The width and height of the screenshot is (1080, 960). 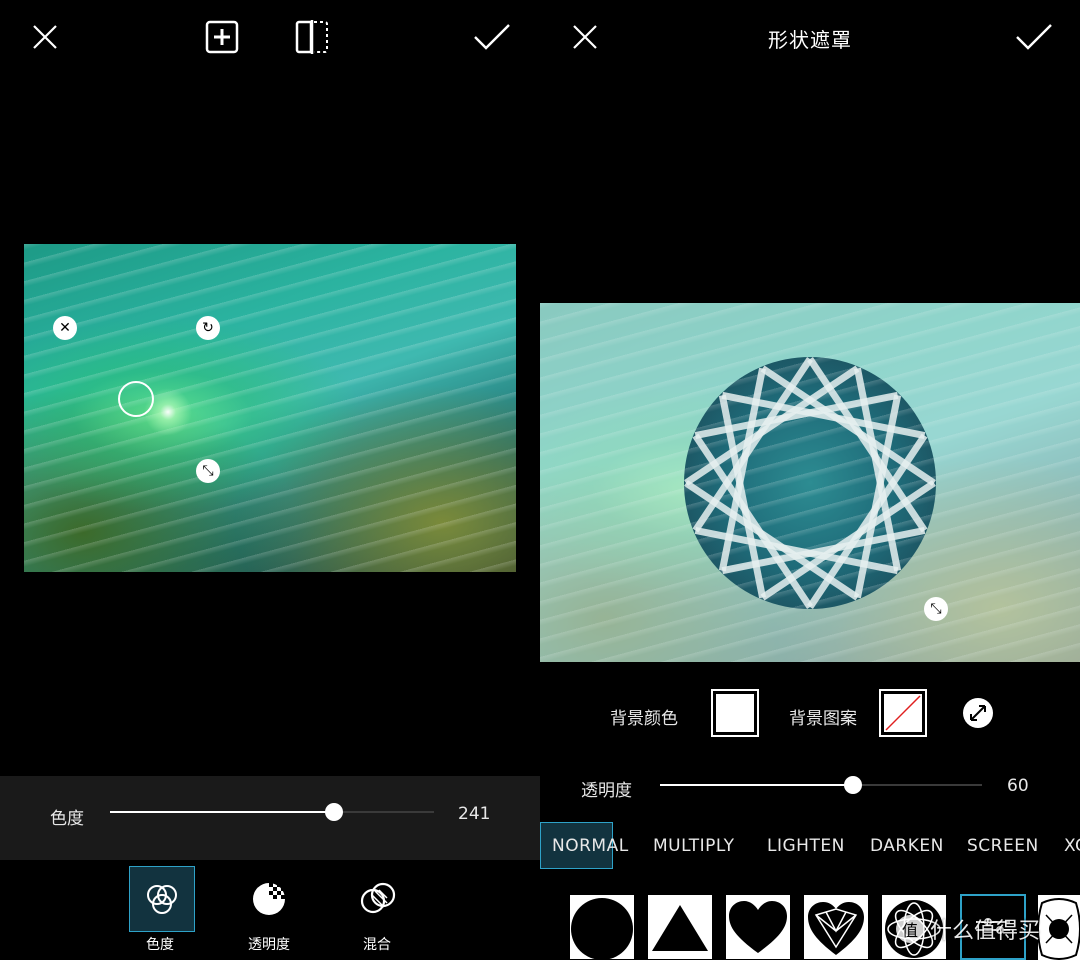 I want to click on ornament-shape-tile, so click(x=1058, y=927).